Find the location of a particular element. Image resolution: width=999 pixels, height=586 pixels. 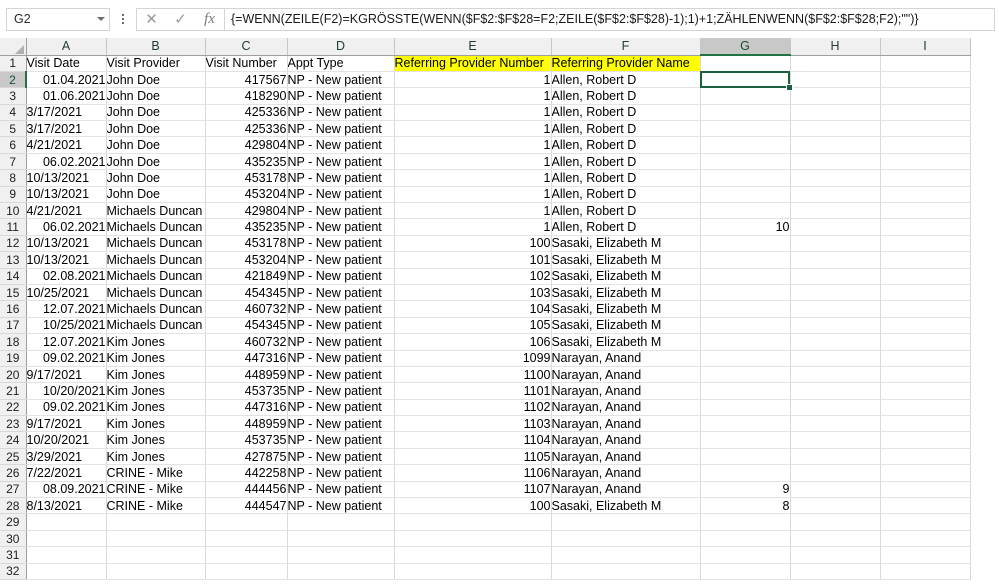

cell-D9: NP - New patient is located at coordinates (341, 195).